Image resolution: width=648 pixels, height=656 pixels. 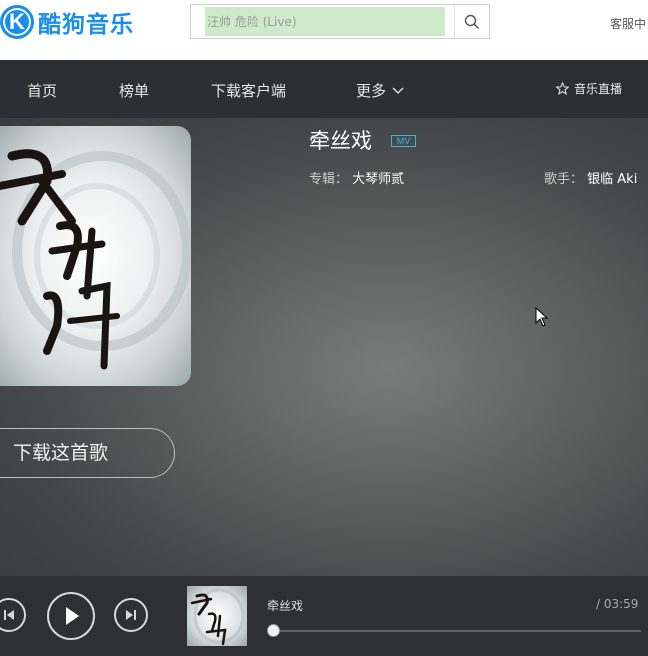 I want to click on previous-button, so click(x=13, y=615).